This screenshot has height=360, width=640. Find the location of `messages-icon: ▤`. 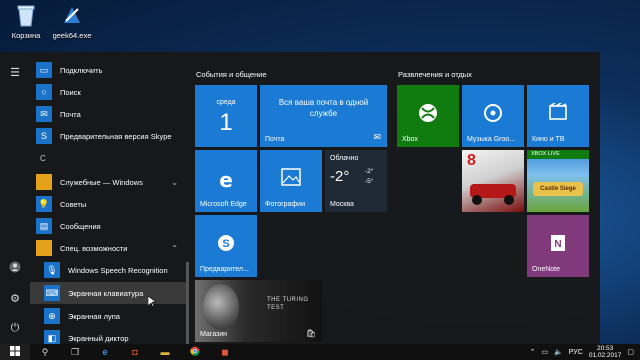

messages-icon: ▤ is located at coordinates (44, 226).